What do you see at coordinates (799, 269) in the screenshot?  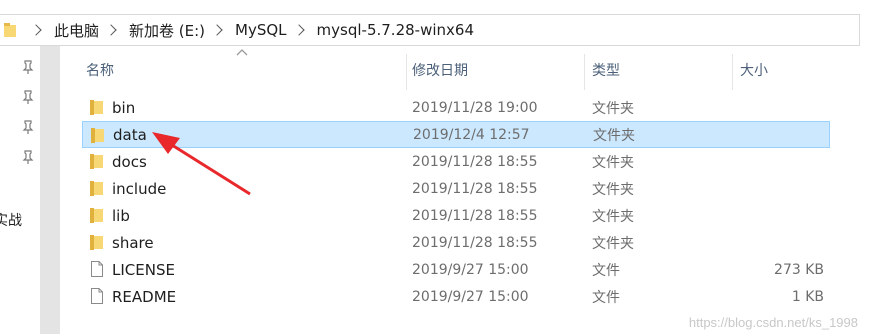 I see `file-size: 273 KB` at bounding box center [799, 269].